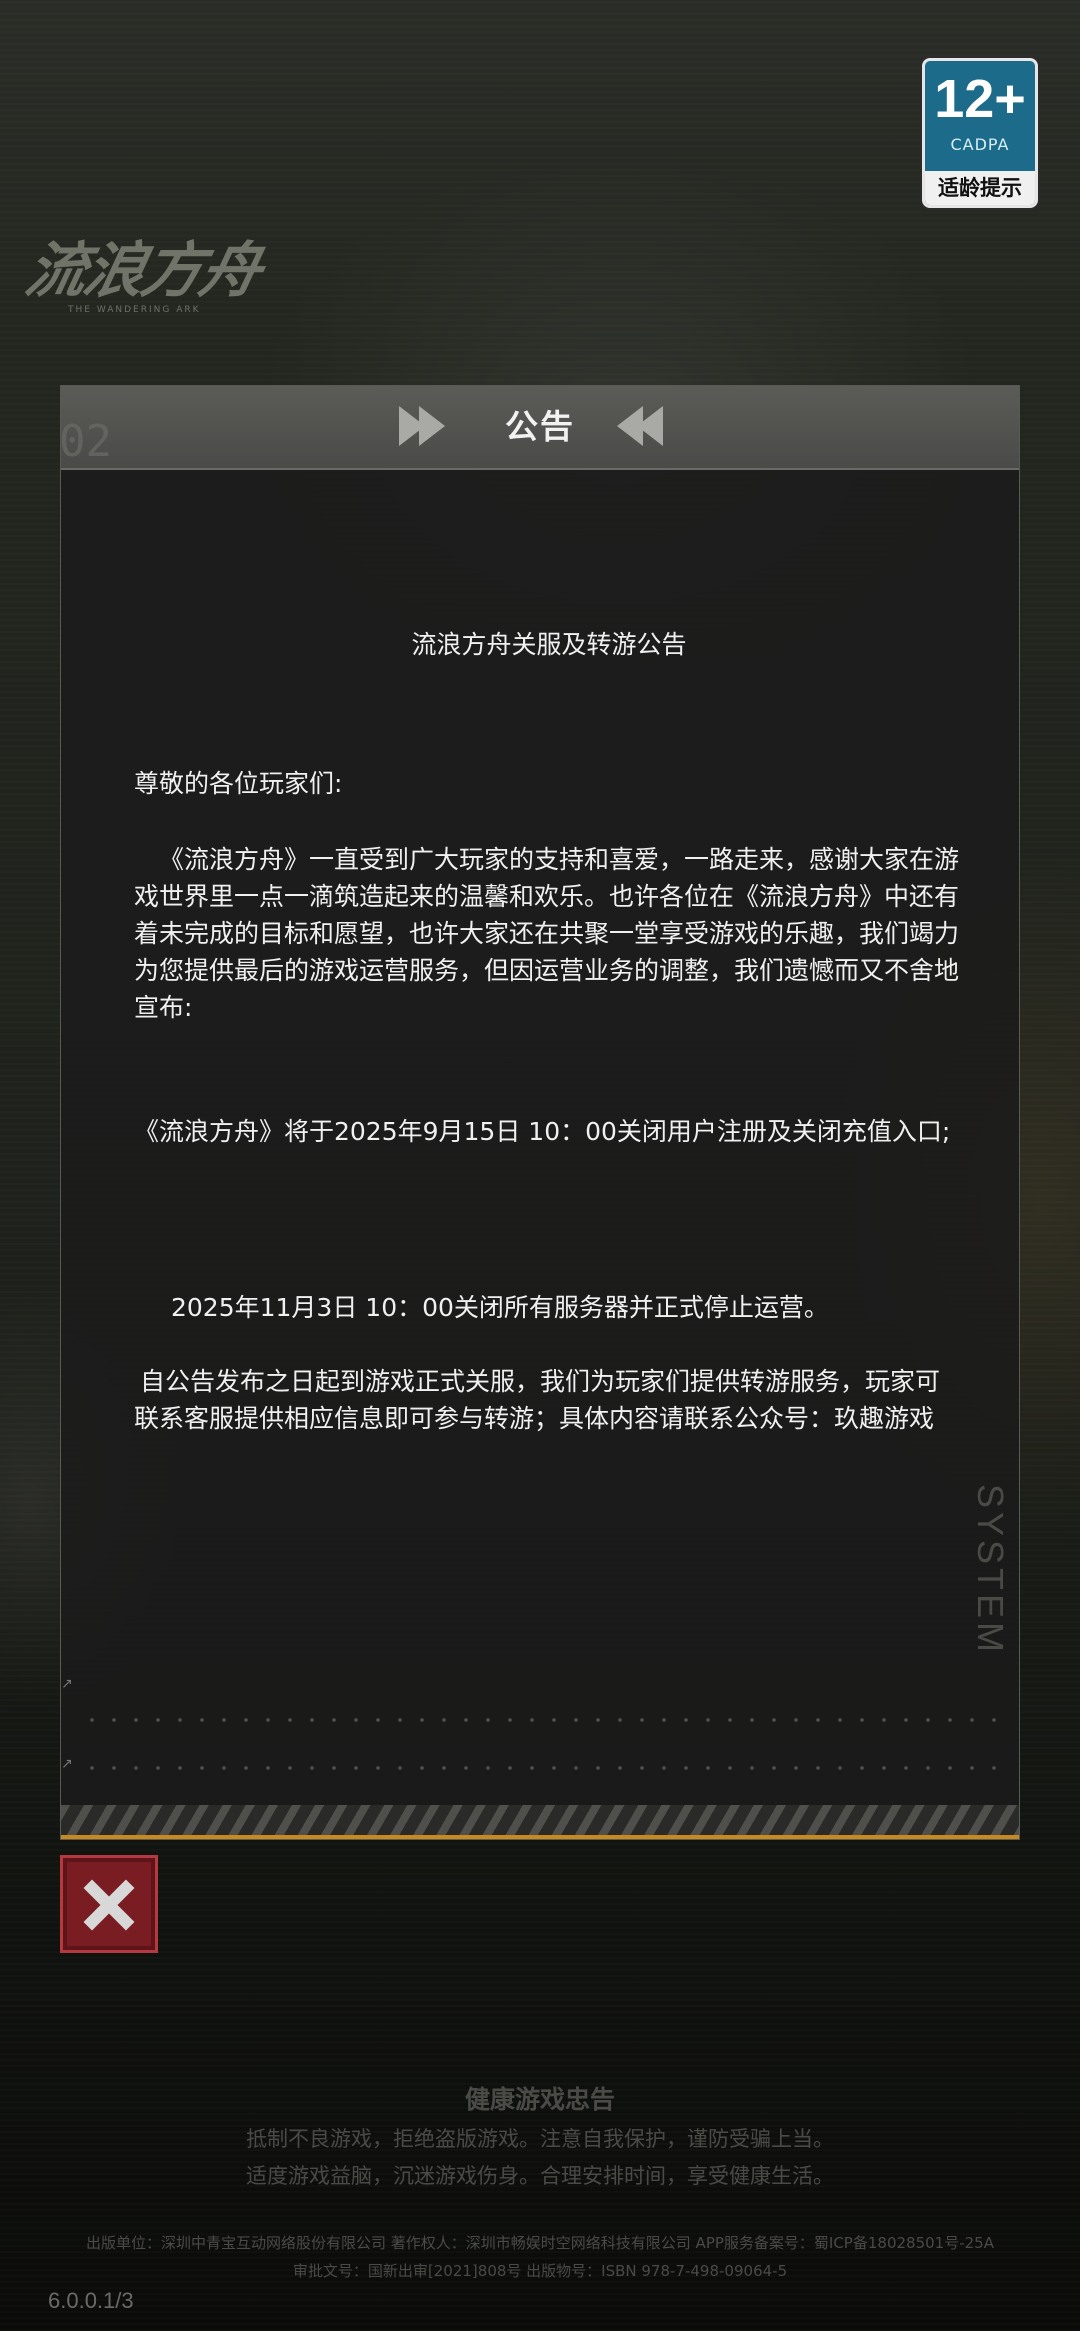 The width and height of the screenshot is (1080, 2331). Describe the element at coordinates (91, 2300) in the screenshot. I see `version-label: 6.0.0.1/3` at that location.